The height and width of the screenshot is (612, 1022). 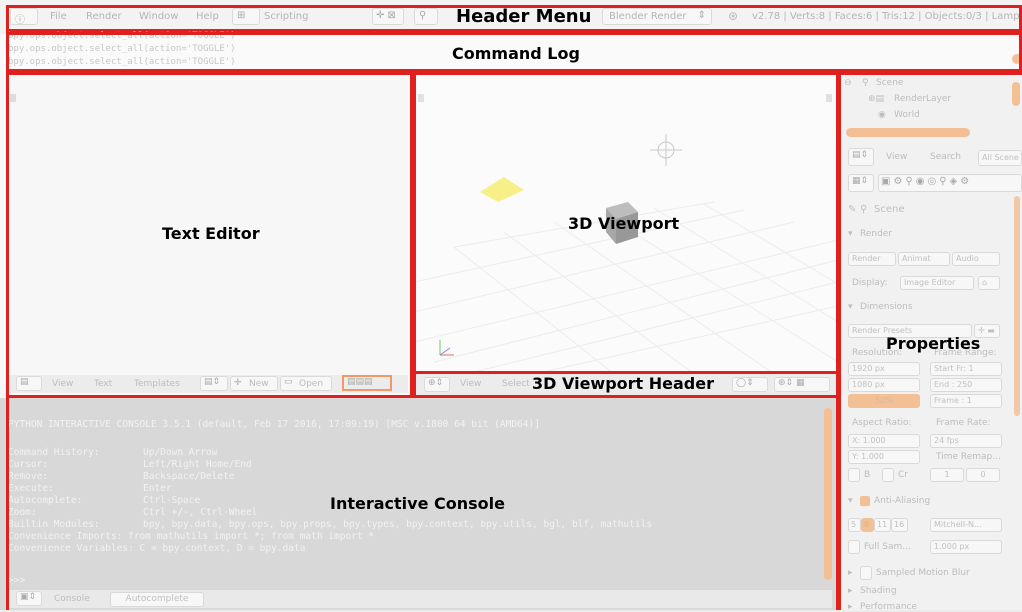 I want to click on anti-aliasing-checkbox, so click(x=865, y=501).